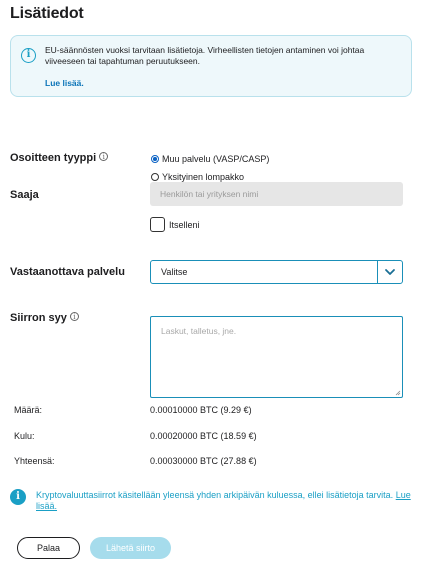 This screenshot has width=430, height=566. I want to click on radio-unchecked-icon, so click(155, 177).